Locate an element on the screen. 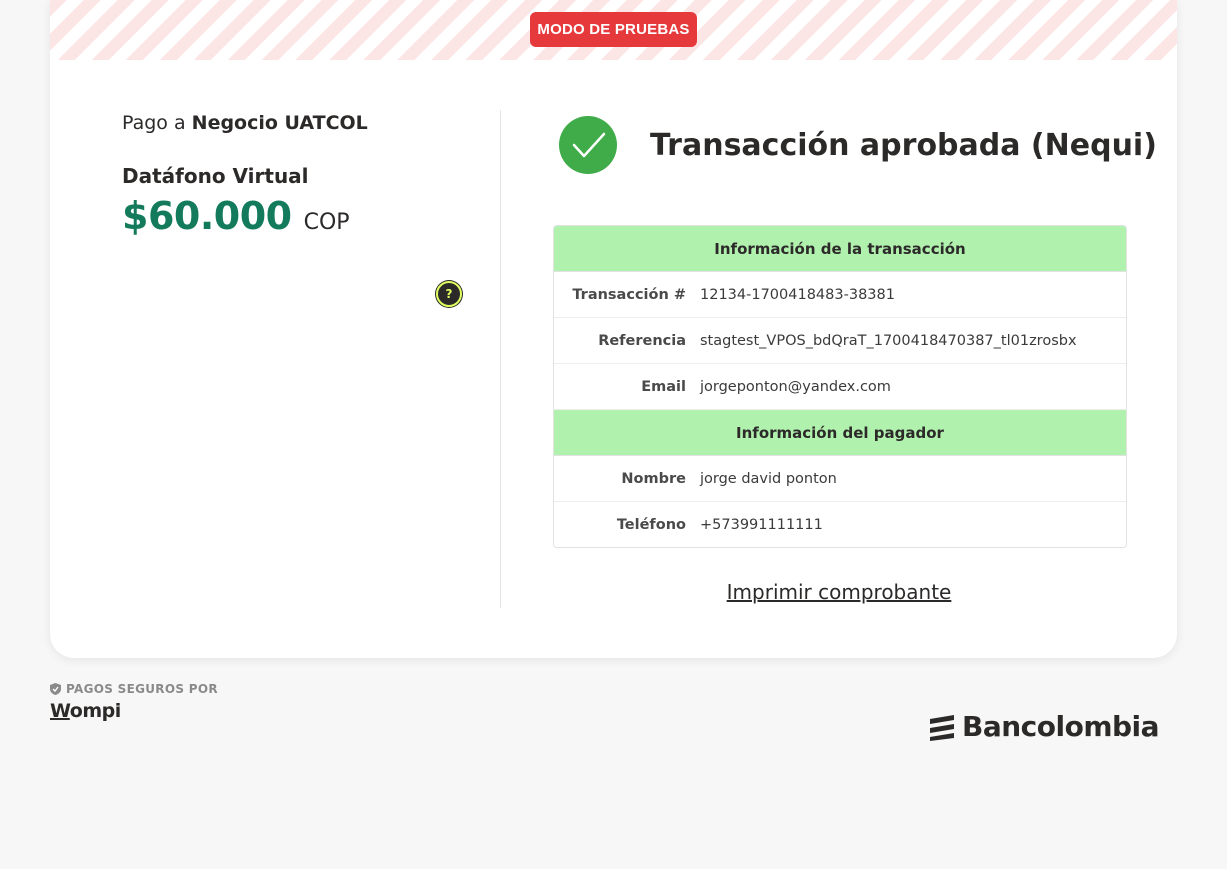 This screenshot has width=1227, height=869. table-row: Teléfono +573991111111 is located at coordinates (840, 524).